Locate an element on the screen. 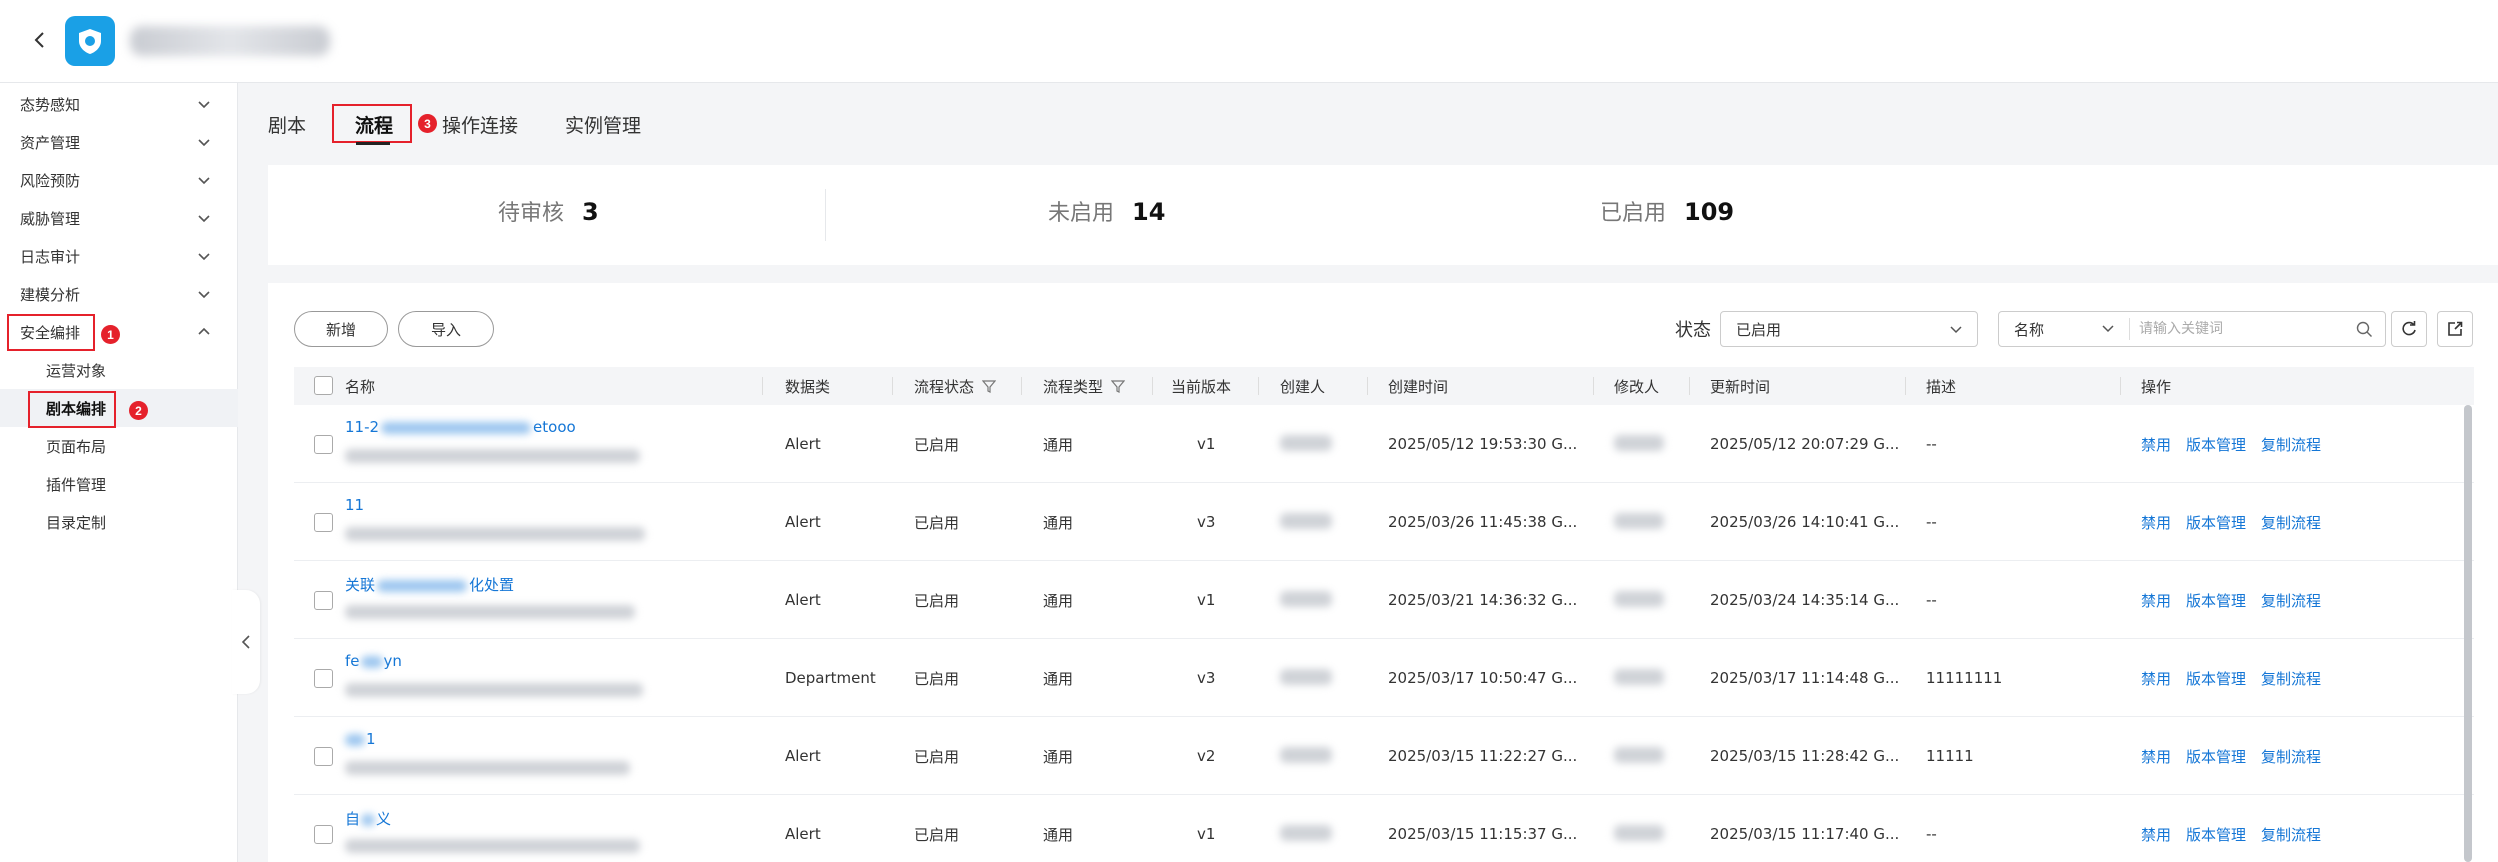 The height and width of the screenshot is (862, 2498). cell-description: -- is located at coordinates (1931, 522).